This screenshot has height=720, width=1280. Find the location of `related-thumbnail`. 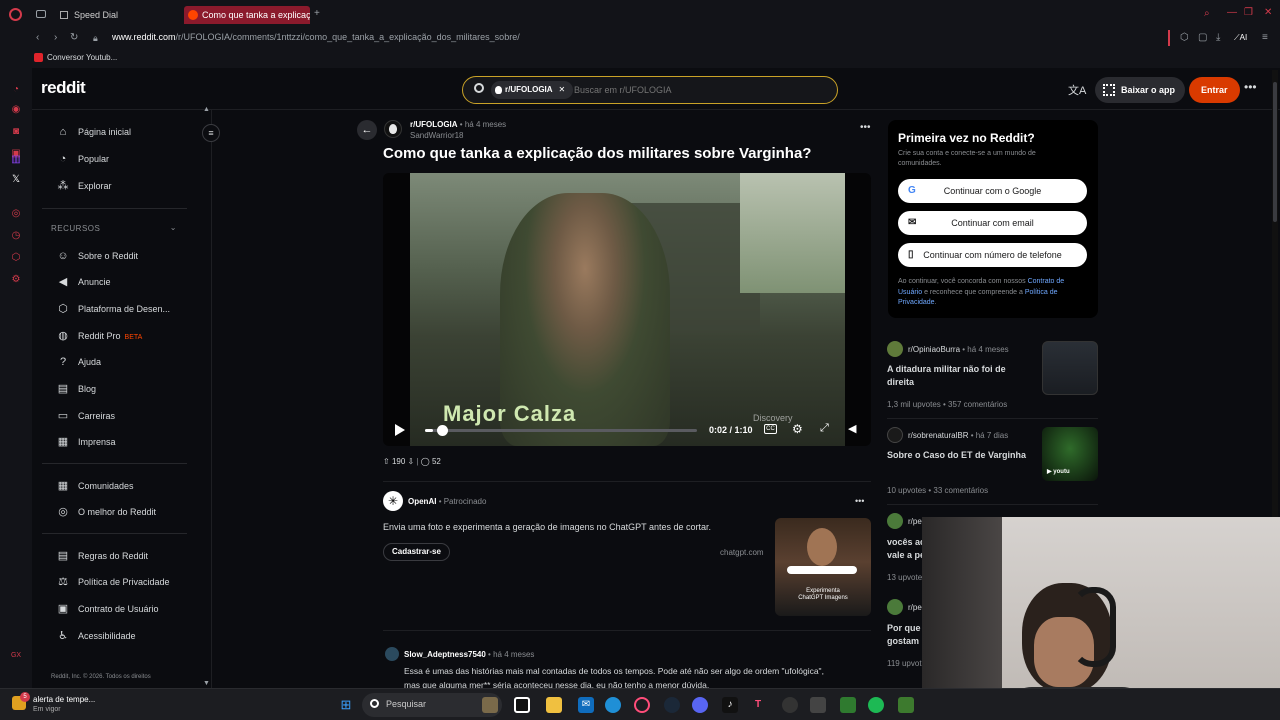

related-thumbnail is located at coordinates (1070, 368).